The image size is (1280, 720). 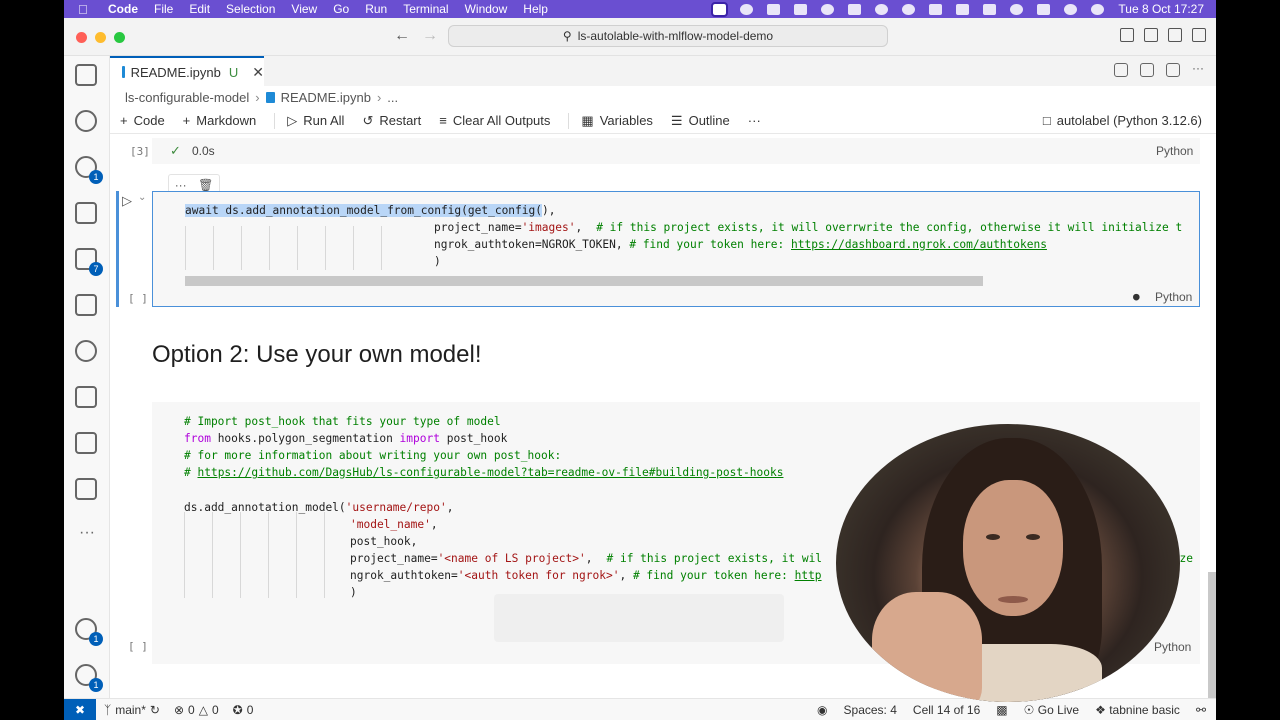 What do you see at coordinates (304, 9) in the screenshot?
I see `menu-view: View` at bounding box center [304, 9].